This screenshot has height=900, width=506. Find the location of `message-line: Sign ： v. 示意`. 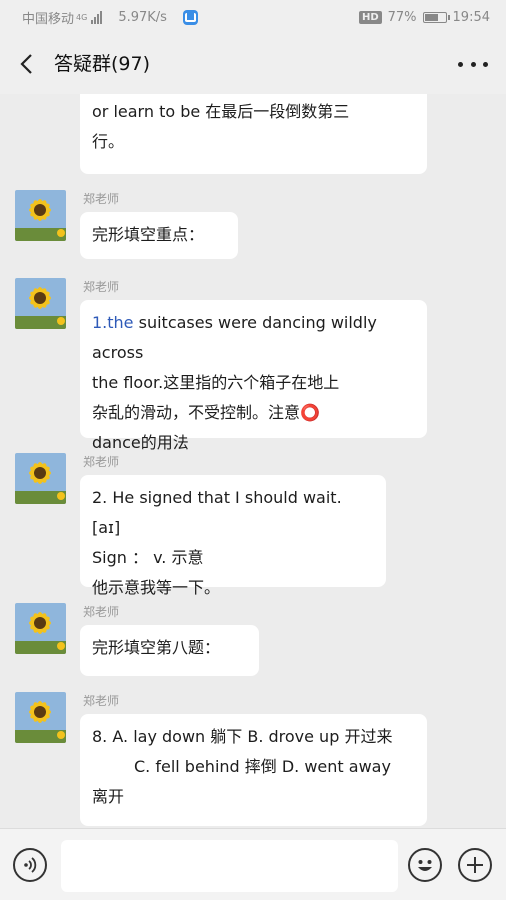

message-line: Sign ： v. 示意 is located at coordinates (148, 557).